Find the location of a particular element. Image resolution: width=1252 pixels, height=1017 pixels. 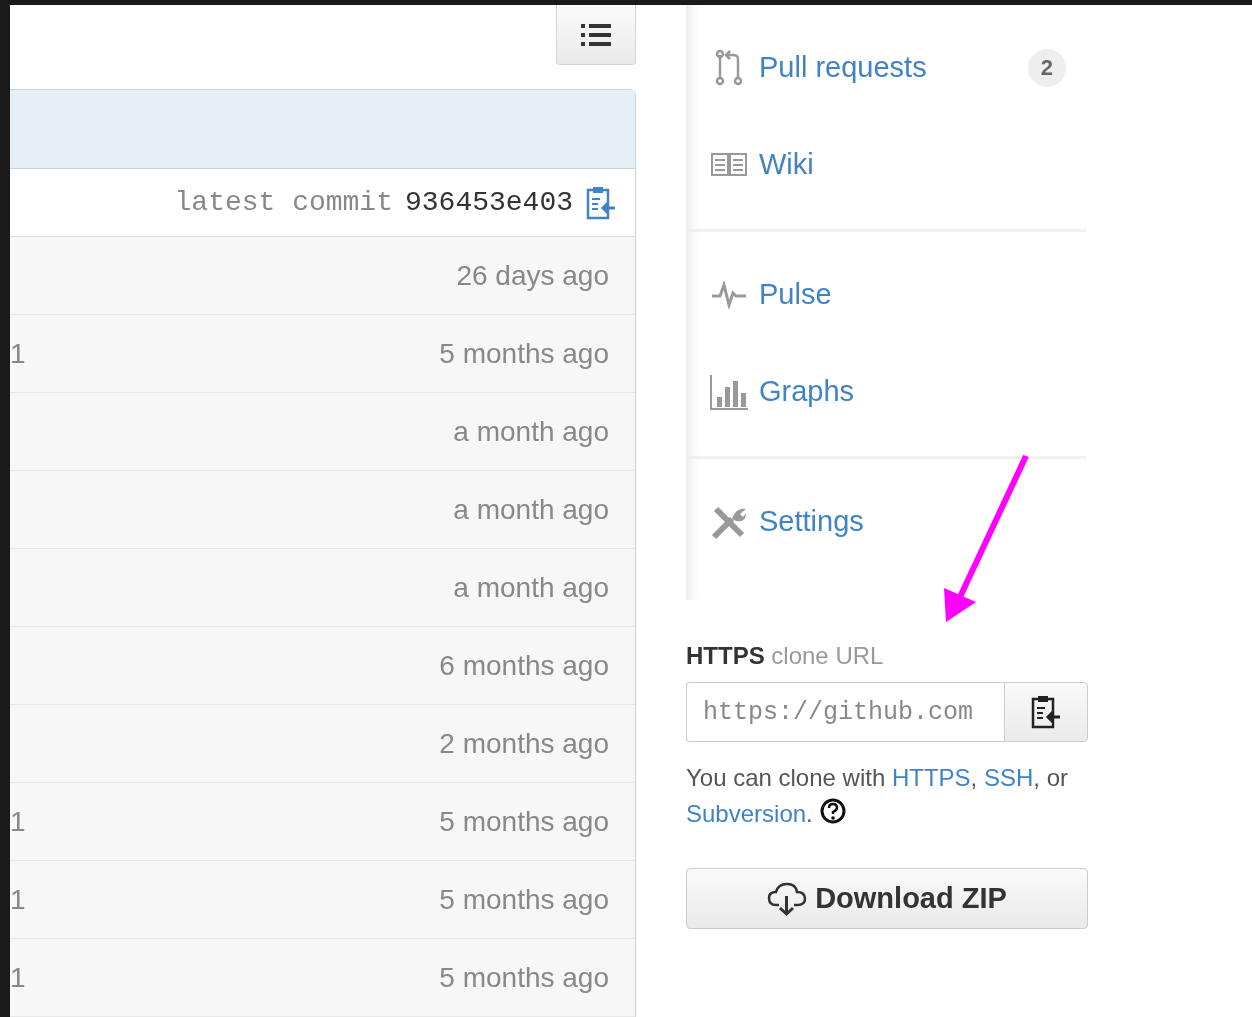

download-zip-button: Download ZIP is located at coordinates (887, 898).